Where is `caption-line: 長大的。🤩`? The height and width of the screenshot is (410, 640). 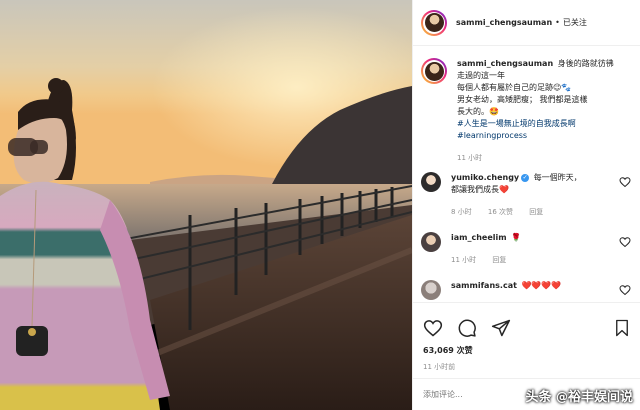 caption-line: 長大的。🤩 is located at coordinates (478, 111).